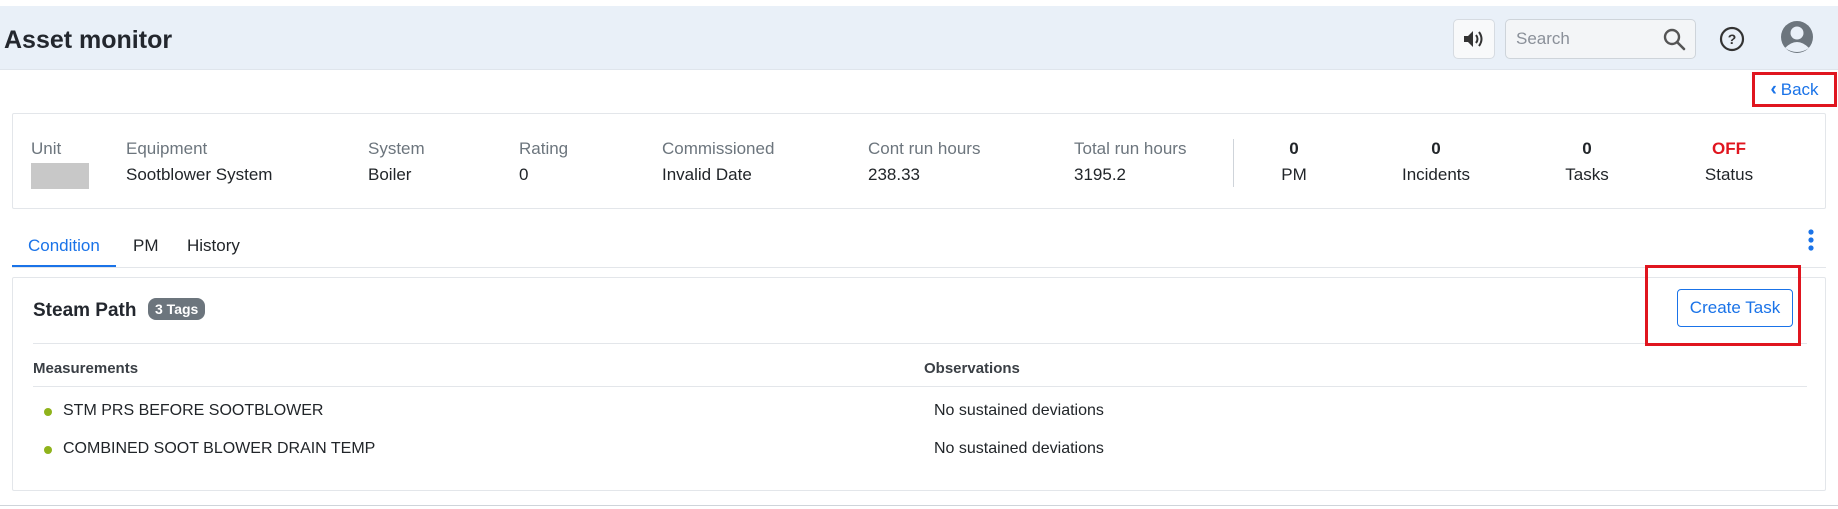  What do you see at coordinates (707, 174) in the screenshot?
I see `commissioned-value: Invalid Date` at bounding box center [707, 174].